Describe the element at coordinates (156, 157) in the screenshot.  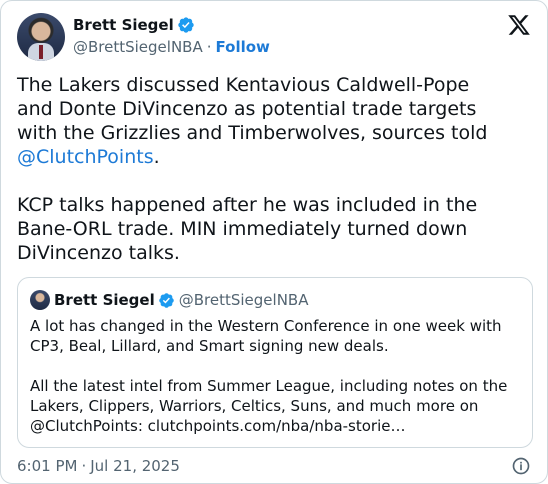
I see `mention-suffix: .` at that location.